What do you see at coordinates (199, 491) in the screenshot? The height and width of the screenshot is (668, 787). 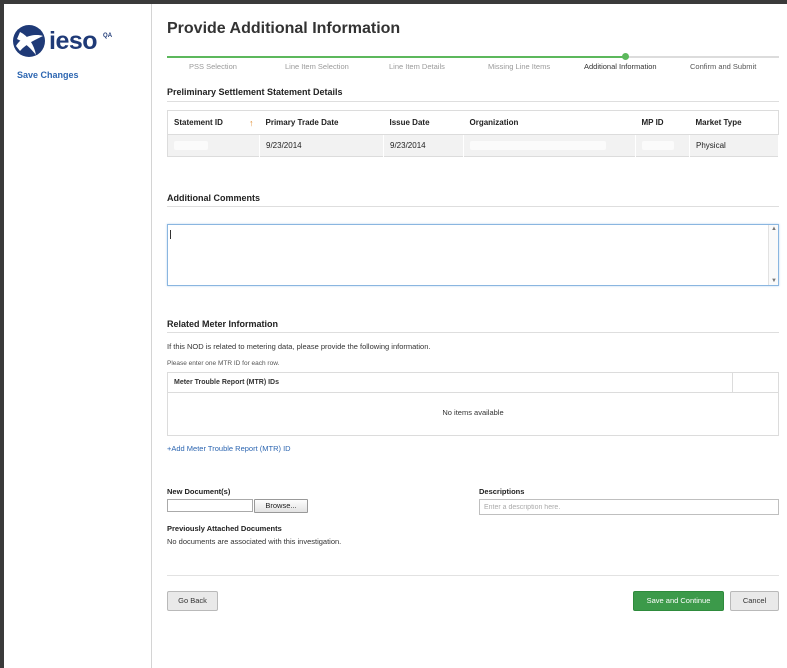 I see `new-documents-label: New Document(s)` at bounding box center [199, 491].